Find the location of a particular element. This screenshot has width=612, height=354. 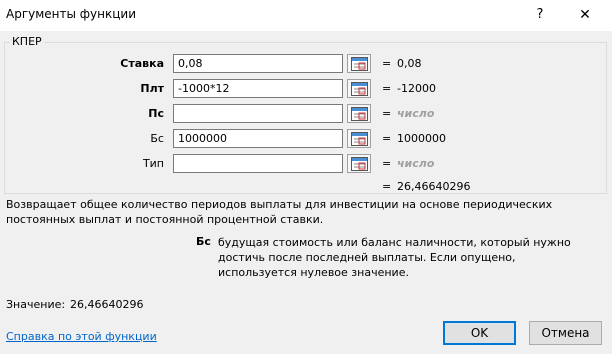

collapse-dialog-button-bs is located at coordinates (359, 138).